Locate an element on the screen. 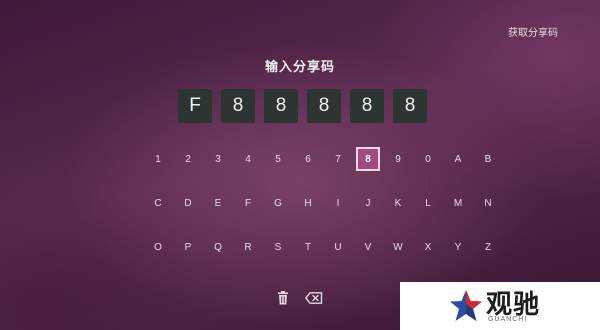 Image resolution: width=600 pixels, height=330 pixels. code-digit-1: F is located at coordinates (195, 106).